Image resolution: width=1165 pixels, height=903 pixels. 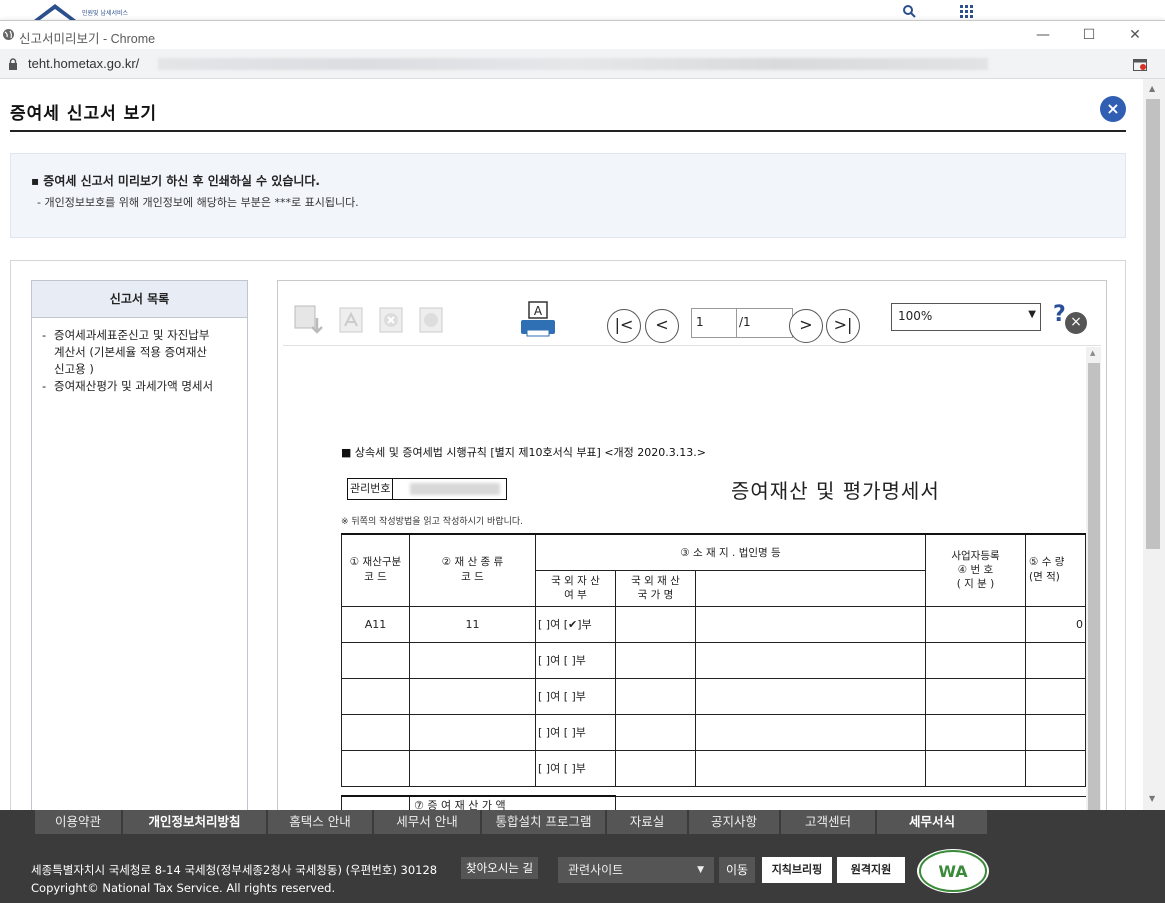 I want to click on viewer-toolbar: A |< < 1 /1 > >| 100% ▼ ? ×, so click(x=692, y=316).